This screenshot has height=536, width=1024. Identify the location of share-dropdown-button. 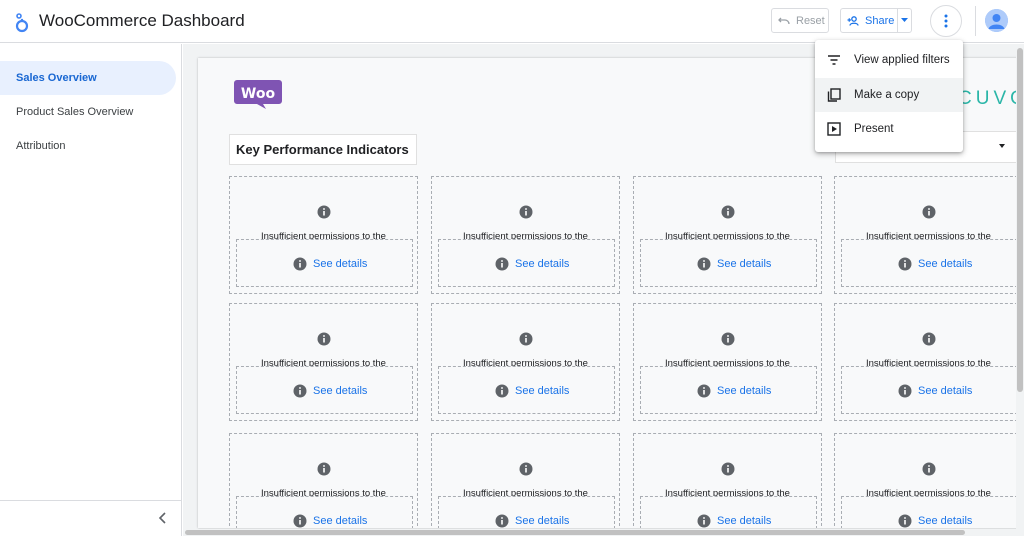
(904, 20).